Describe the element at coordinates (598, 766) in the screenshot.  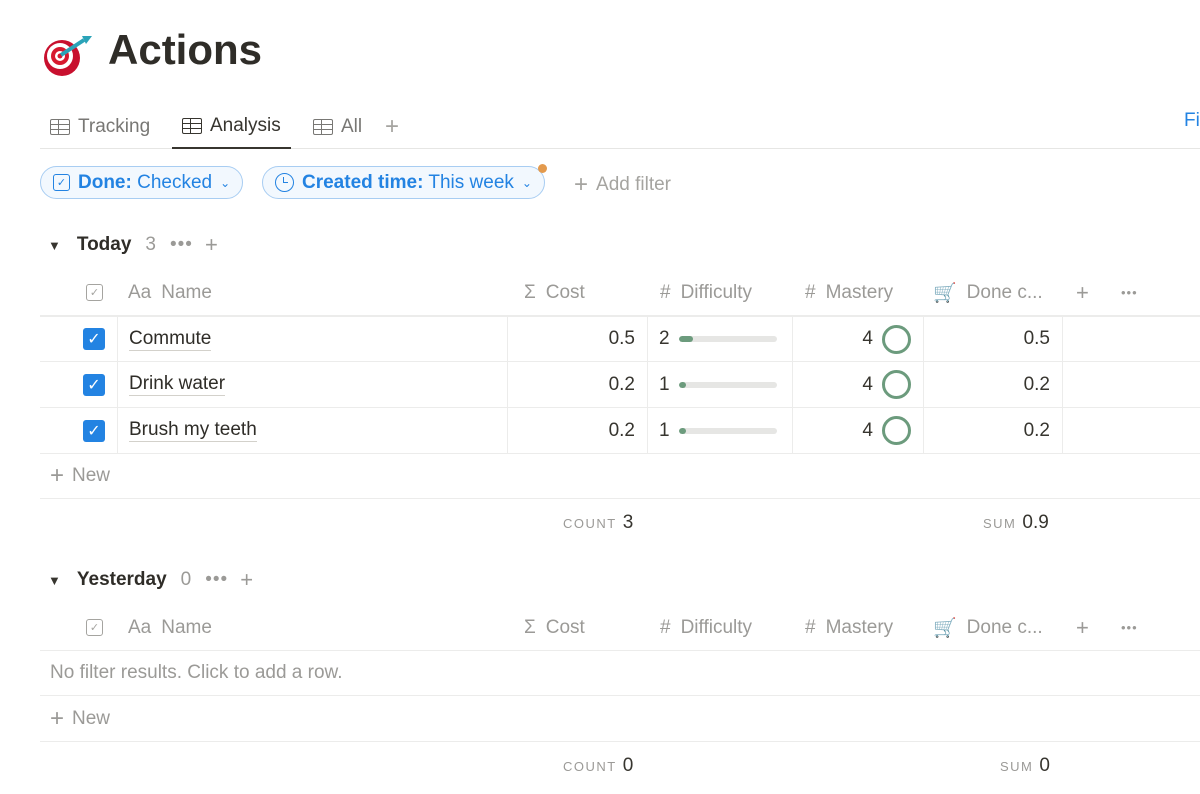
I see `calc-count: COUNT 0` at that location.